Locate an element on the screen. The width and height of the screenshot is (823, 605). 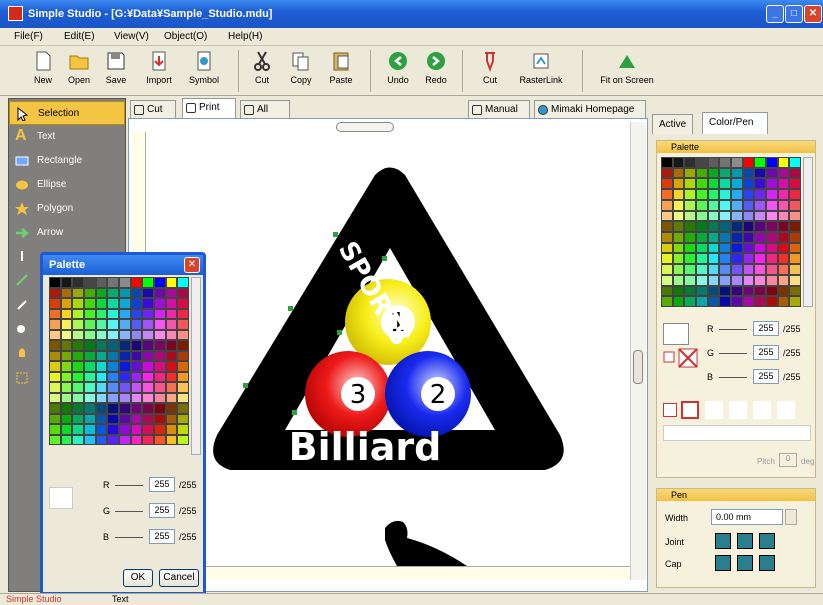
maximize-button: □ is located at coordinates (794, 14).